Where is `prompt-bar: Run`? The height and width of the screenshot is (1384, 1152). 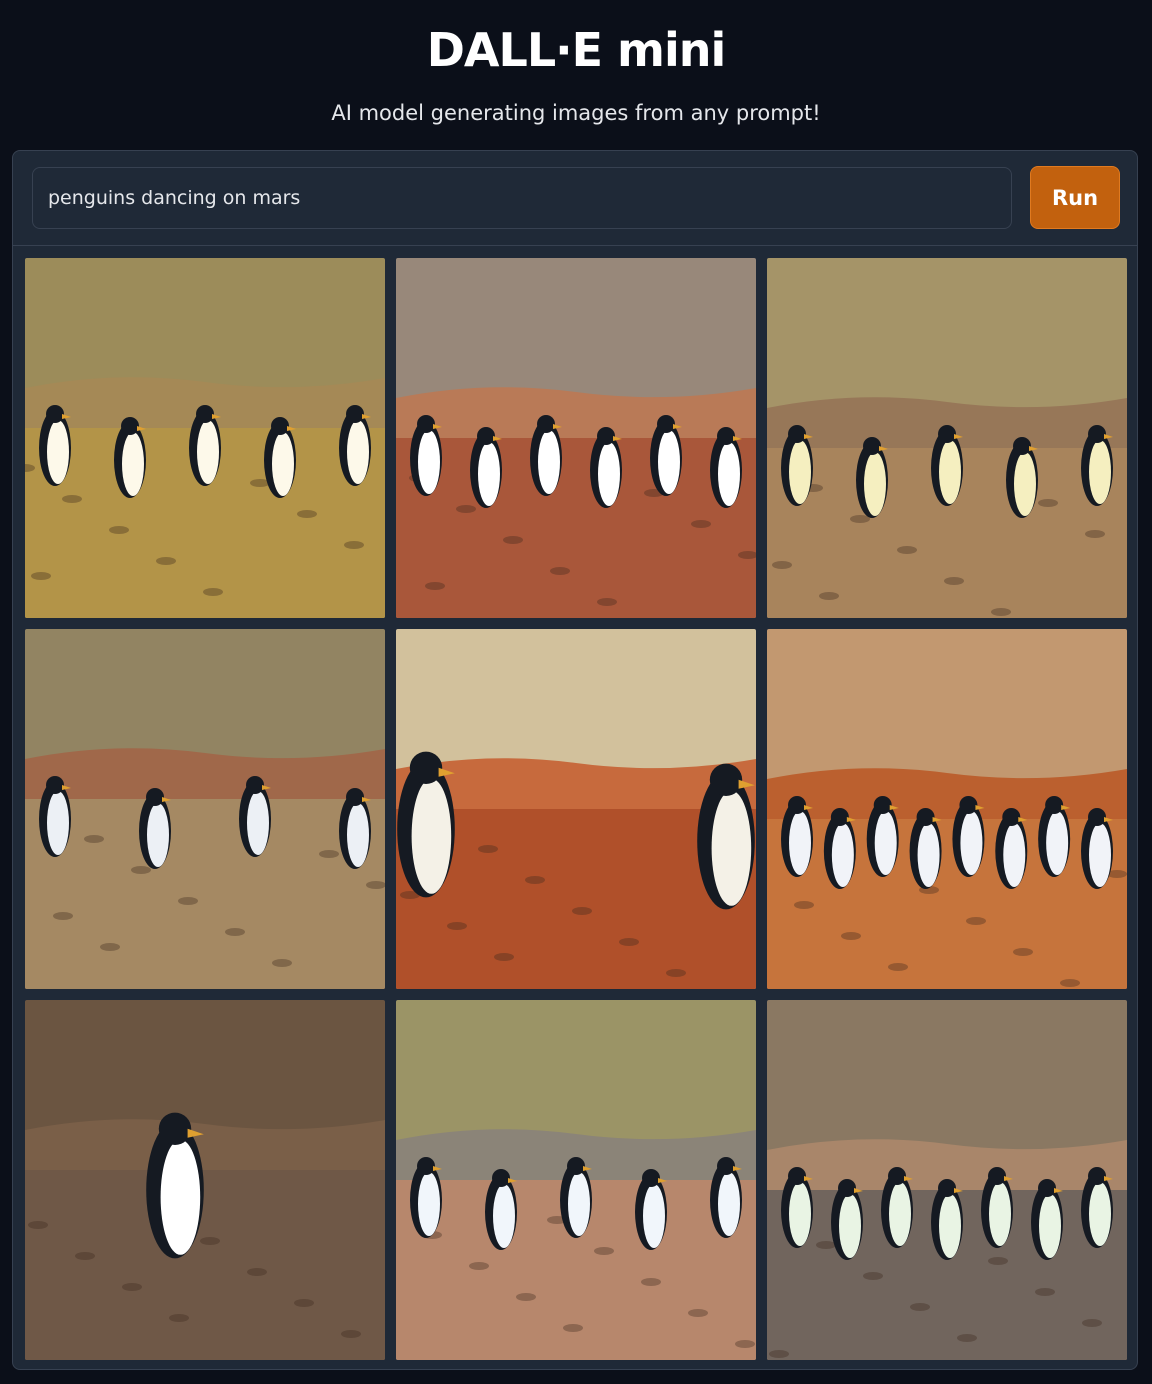 prompt-bar: Run is located at coordinates (575, 198).